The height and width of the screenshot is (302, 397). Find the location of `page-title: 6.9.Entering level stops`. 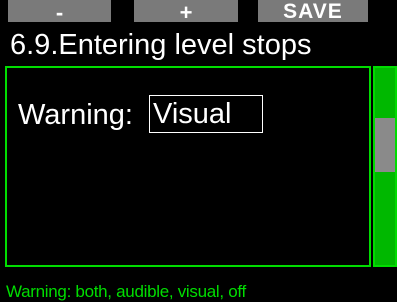

page-title: 6.9.Entering level stops is located at coordinates (161, 45).